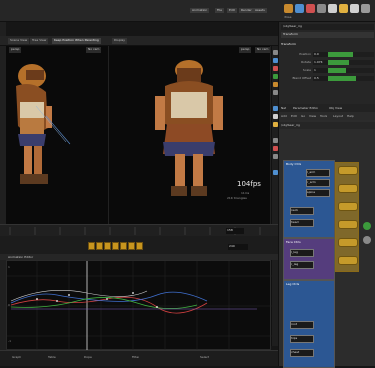 The height and width of the screenshot is (368, 375). I want to click on keys-tool-icon, so click(310, 8).